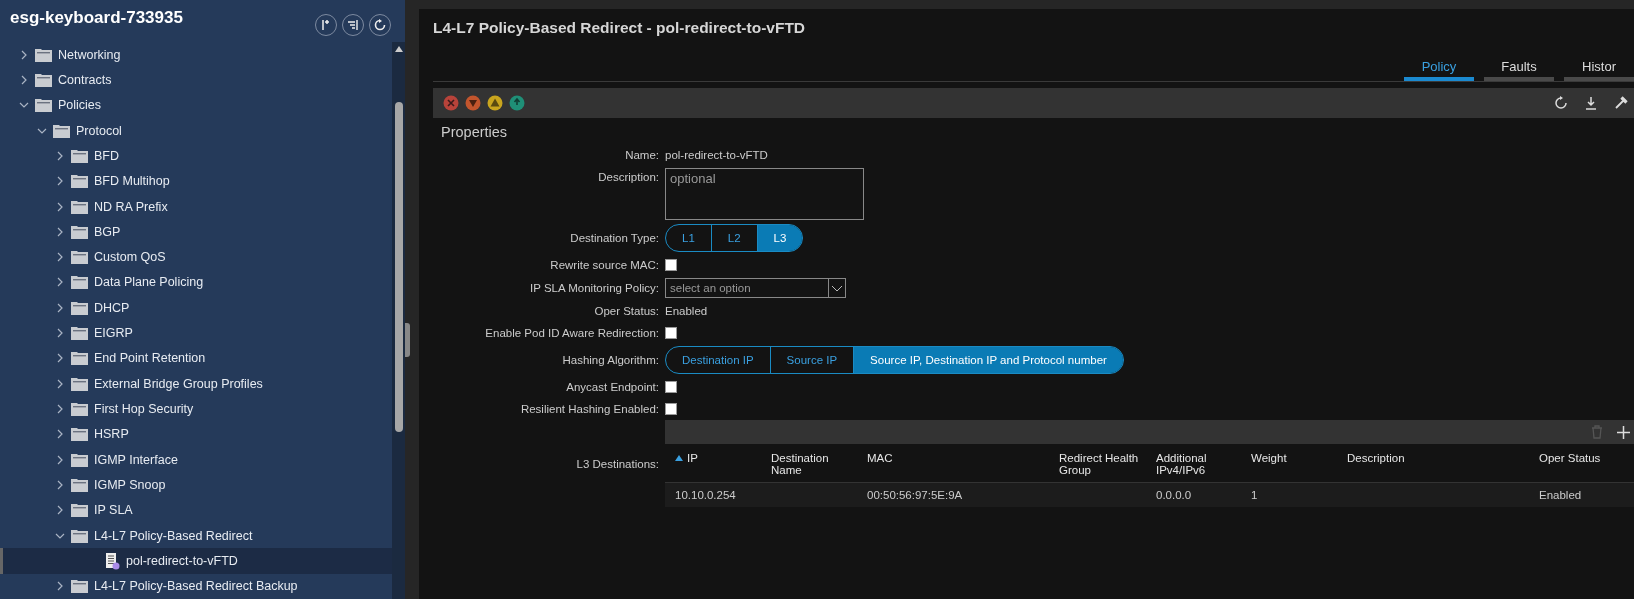 This screenshot has height=599, width=1634. Describe the element at coordinates (495, 103) in the screenshot. I see `warning-fault-icon` at that location.